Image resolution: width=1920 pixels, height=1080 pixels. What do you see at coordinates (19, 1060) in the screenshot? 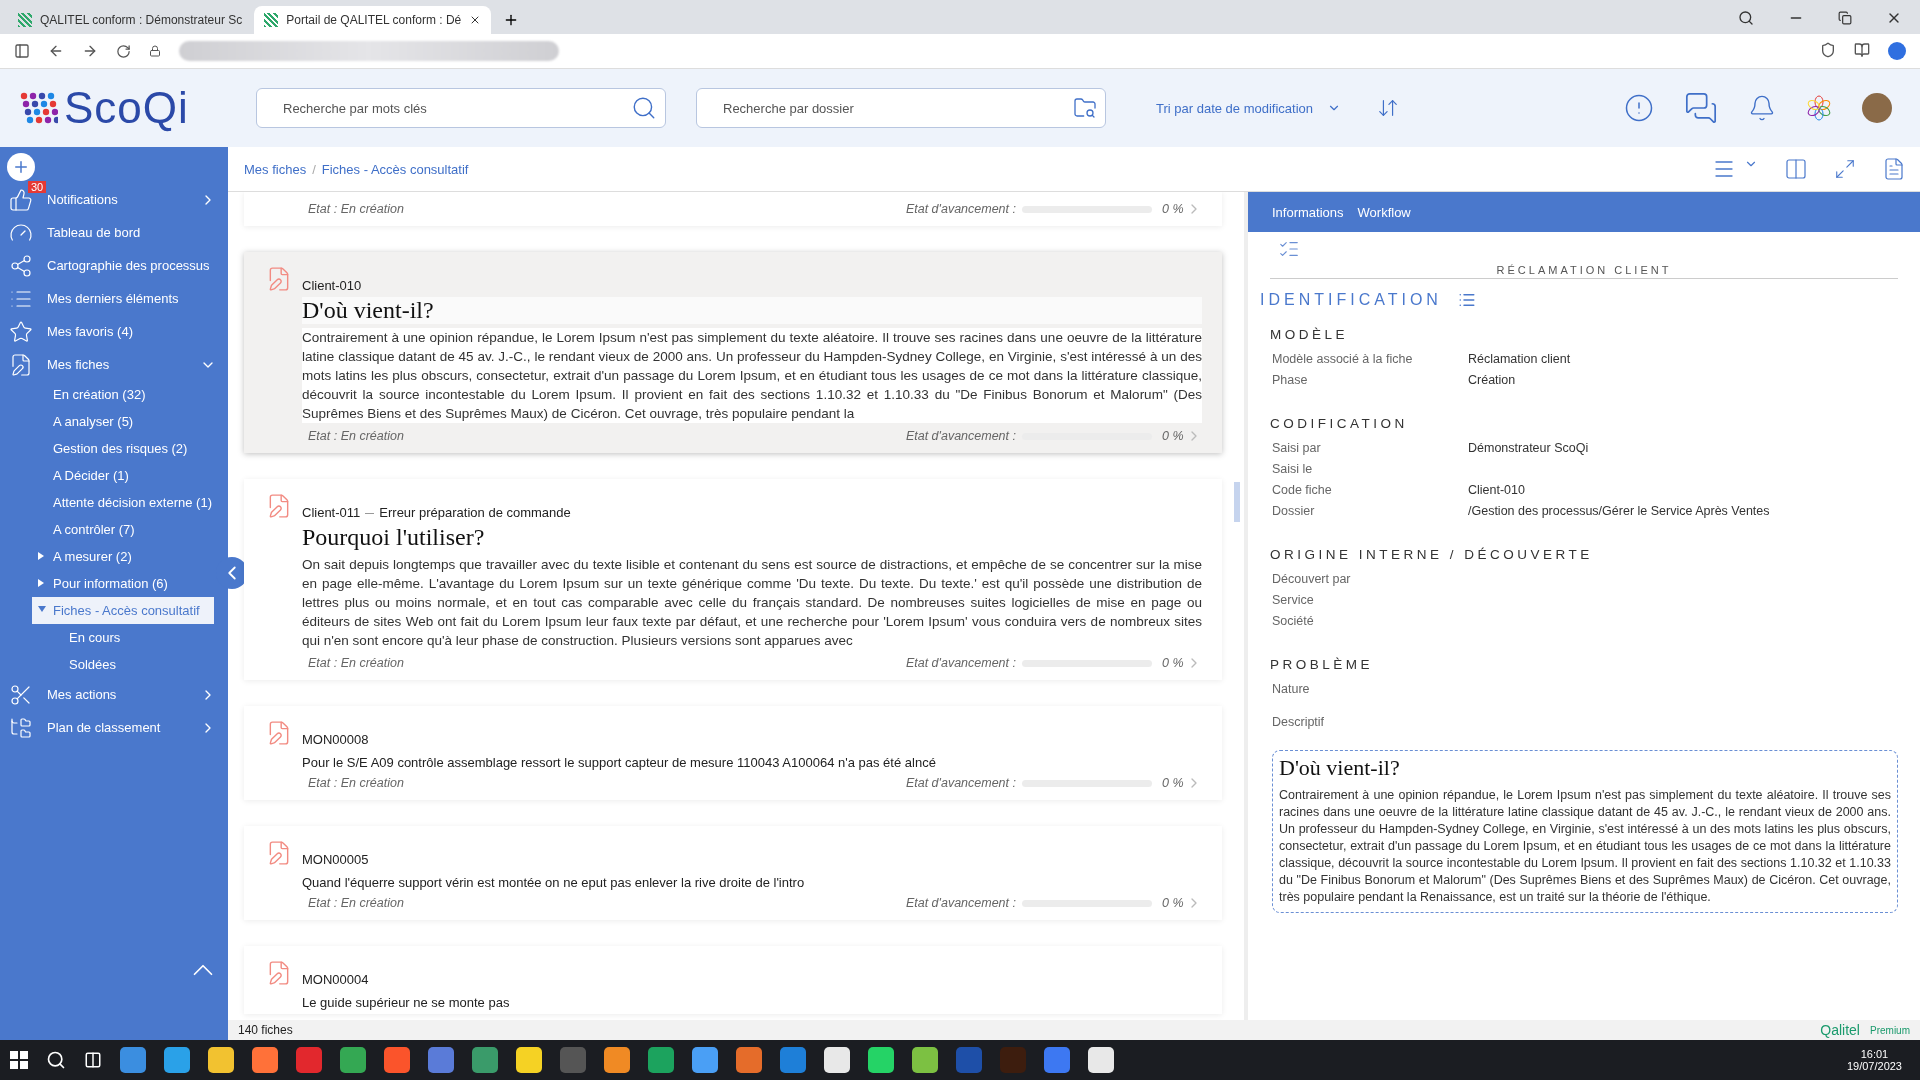
I see `windows-icon` at bounding box center [19, 1060].